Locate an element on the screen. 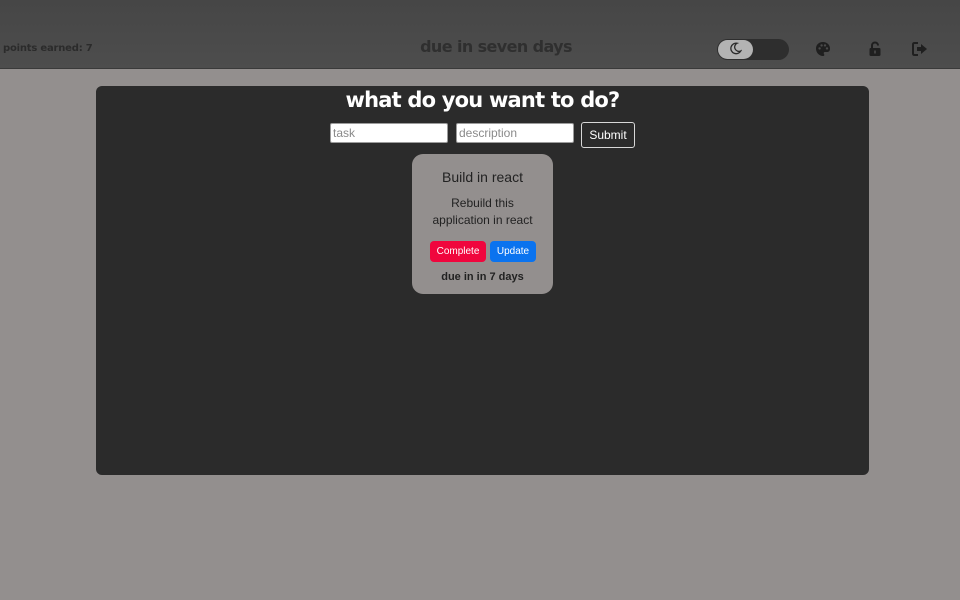 This screenshot has width=960, height=600. theme-toggle is located at coordinates (753, 49).